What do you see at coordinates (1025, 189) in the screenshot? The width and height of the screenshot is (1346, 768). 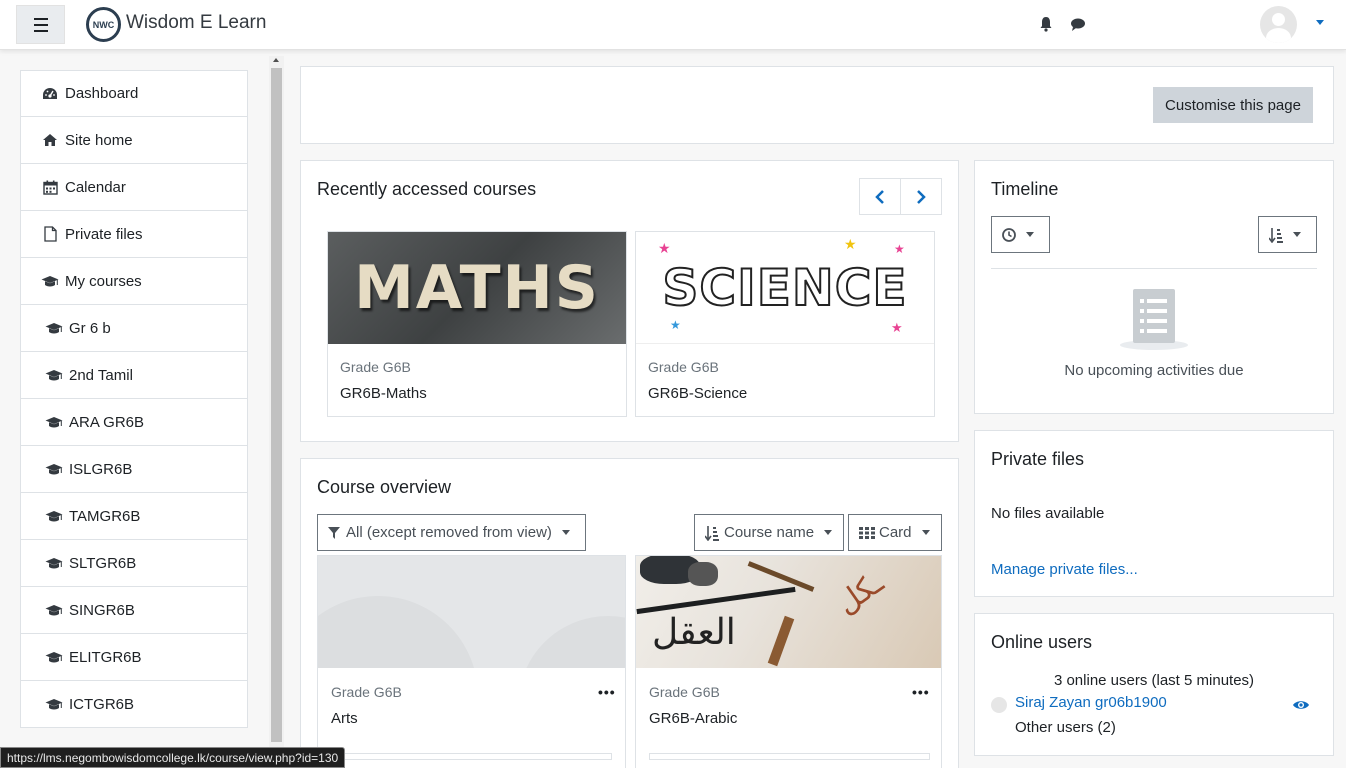 I see `timeline-title: Timeline` at bounding box center [1025, 189].